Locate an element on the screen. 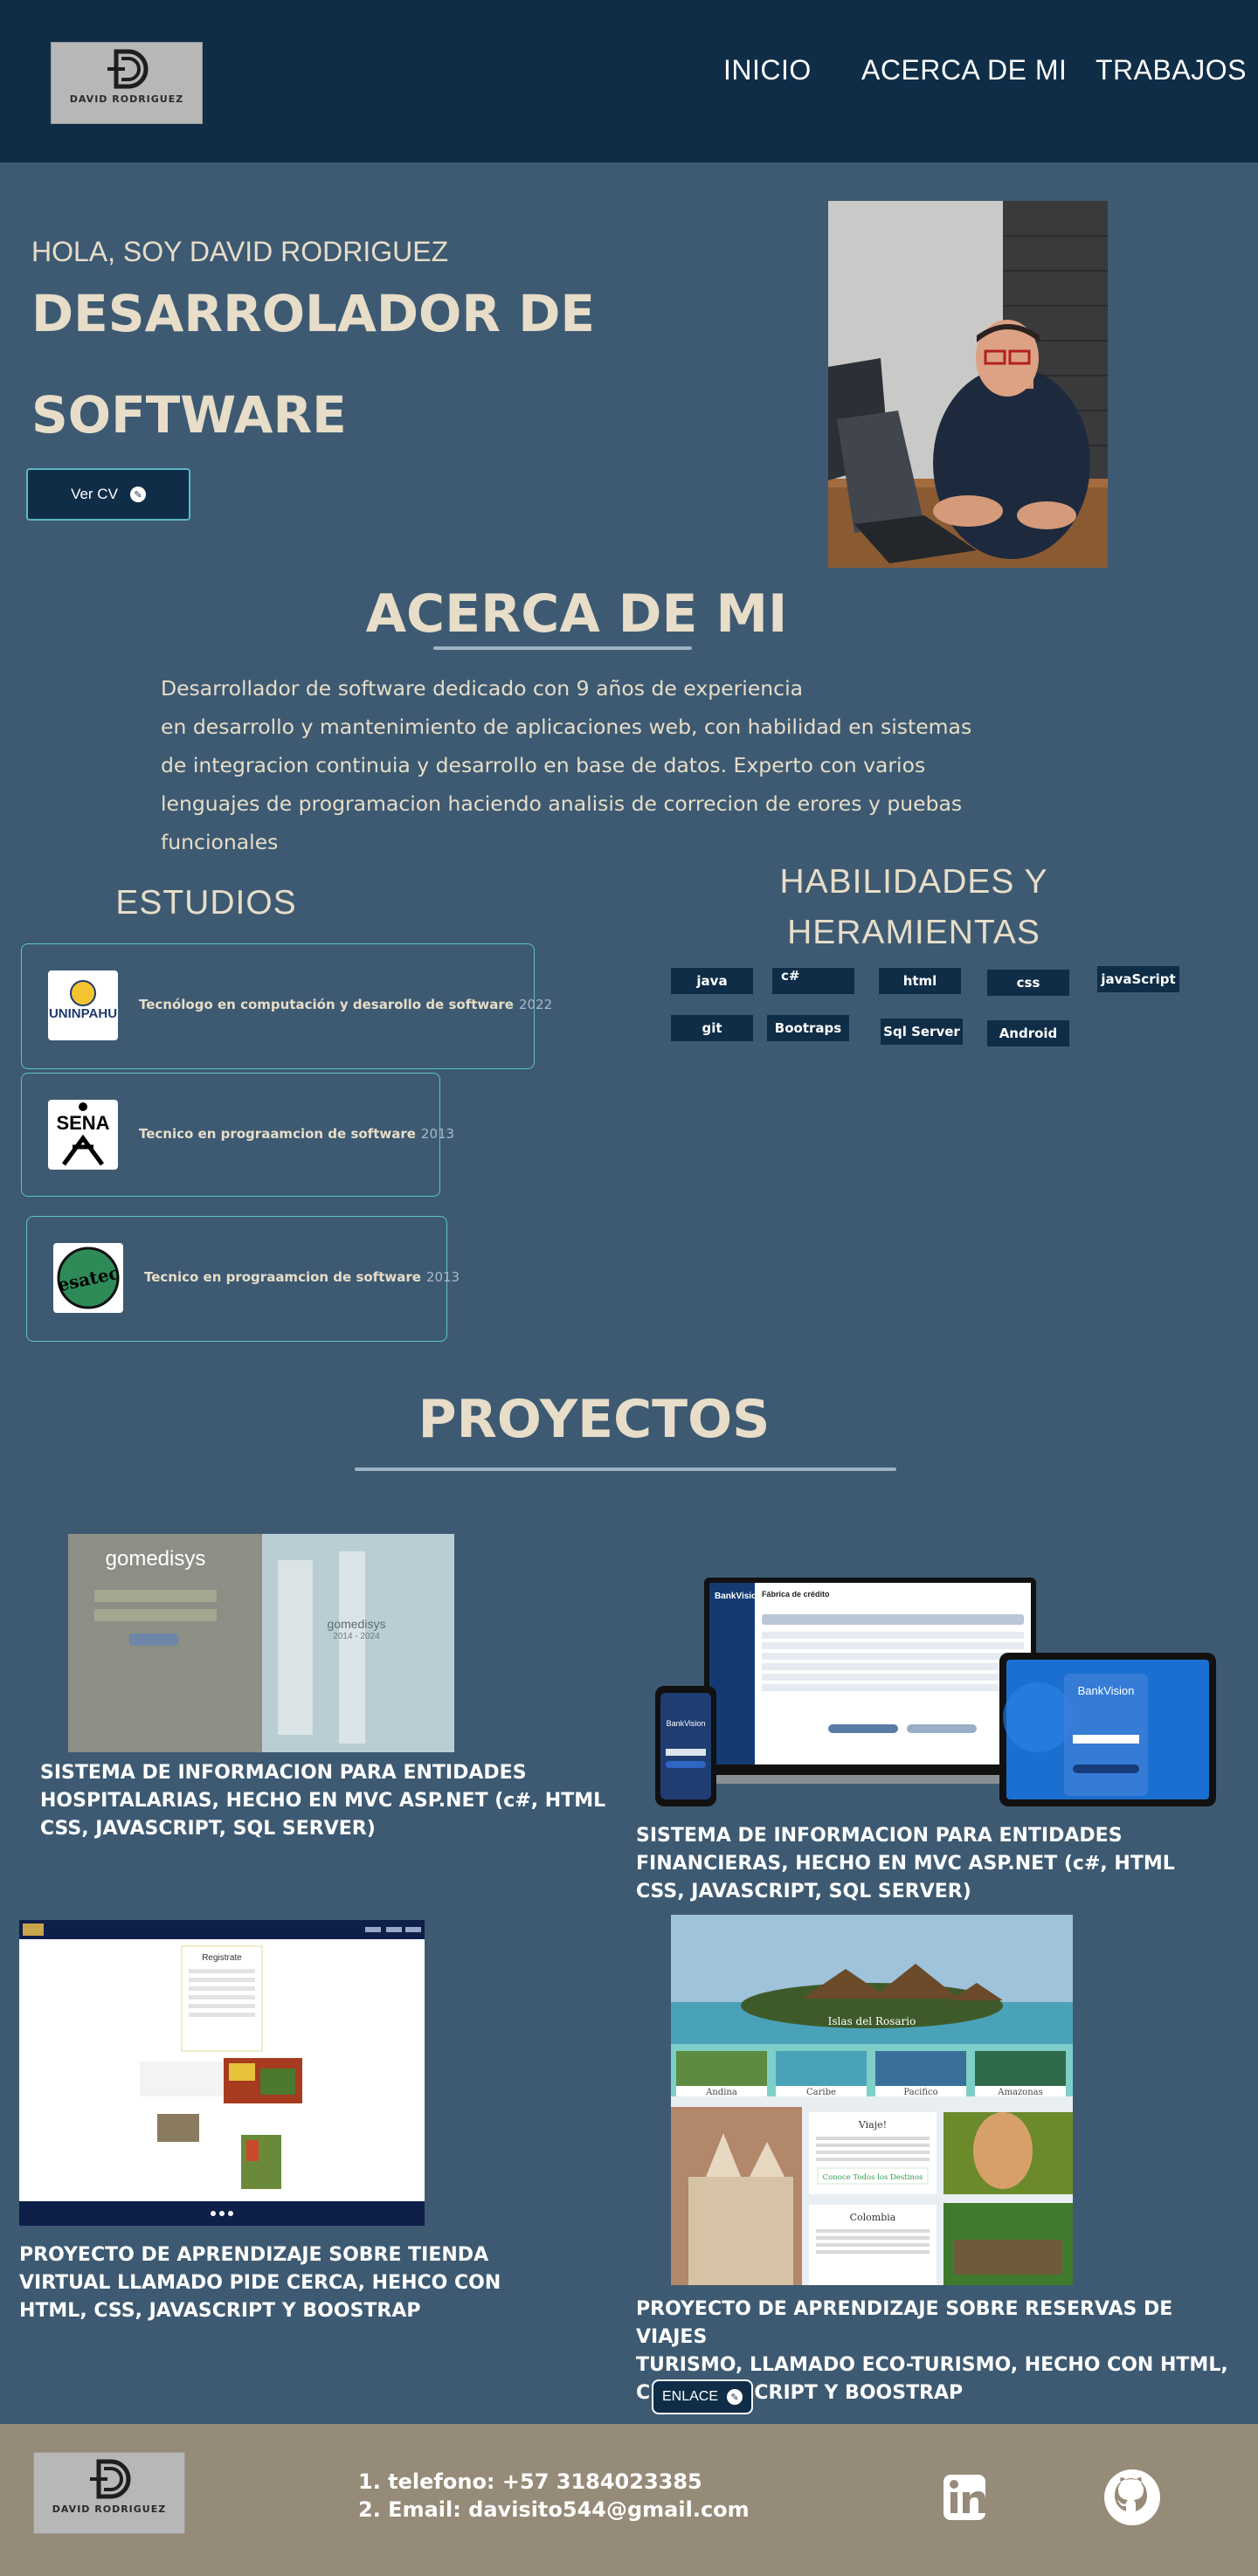  nav-acerca-de-mi: ACERCA DE MI is located at coordinates (964, 70).